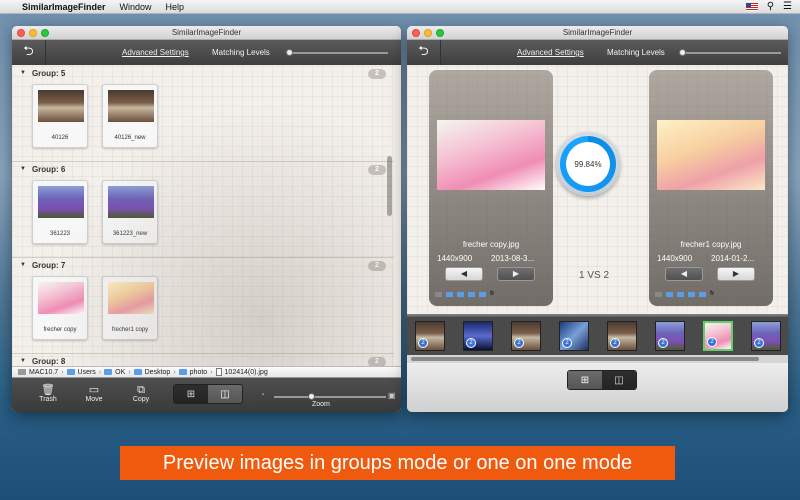 The width and height of the screenshot is (800, 500). Describe the element at coordinates (389, 186) in the screenshot. I see `vertical-scrollbar` at that location.